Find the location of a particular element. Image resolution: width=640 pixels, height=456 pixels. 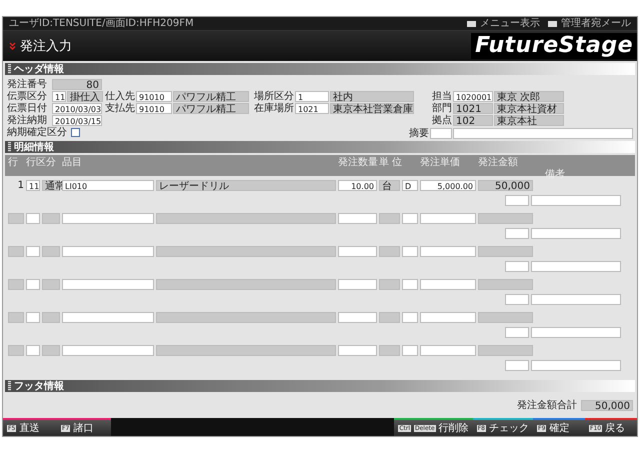

field-label: 在庫場所 is located at coordinates (273, 108).